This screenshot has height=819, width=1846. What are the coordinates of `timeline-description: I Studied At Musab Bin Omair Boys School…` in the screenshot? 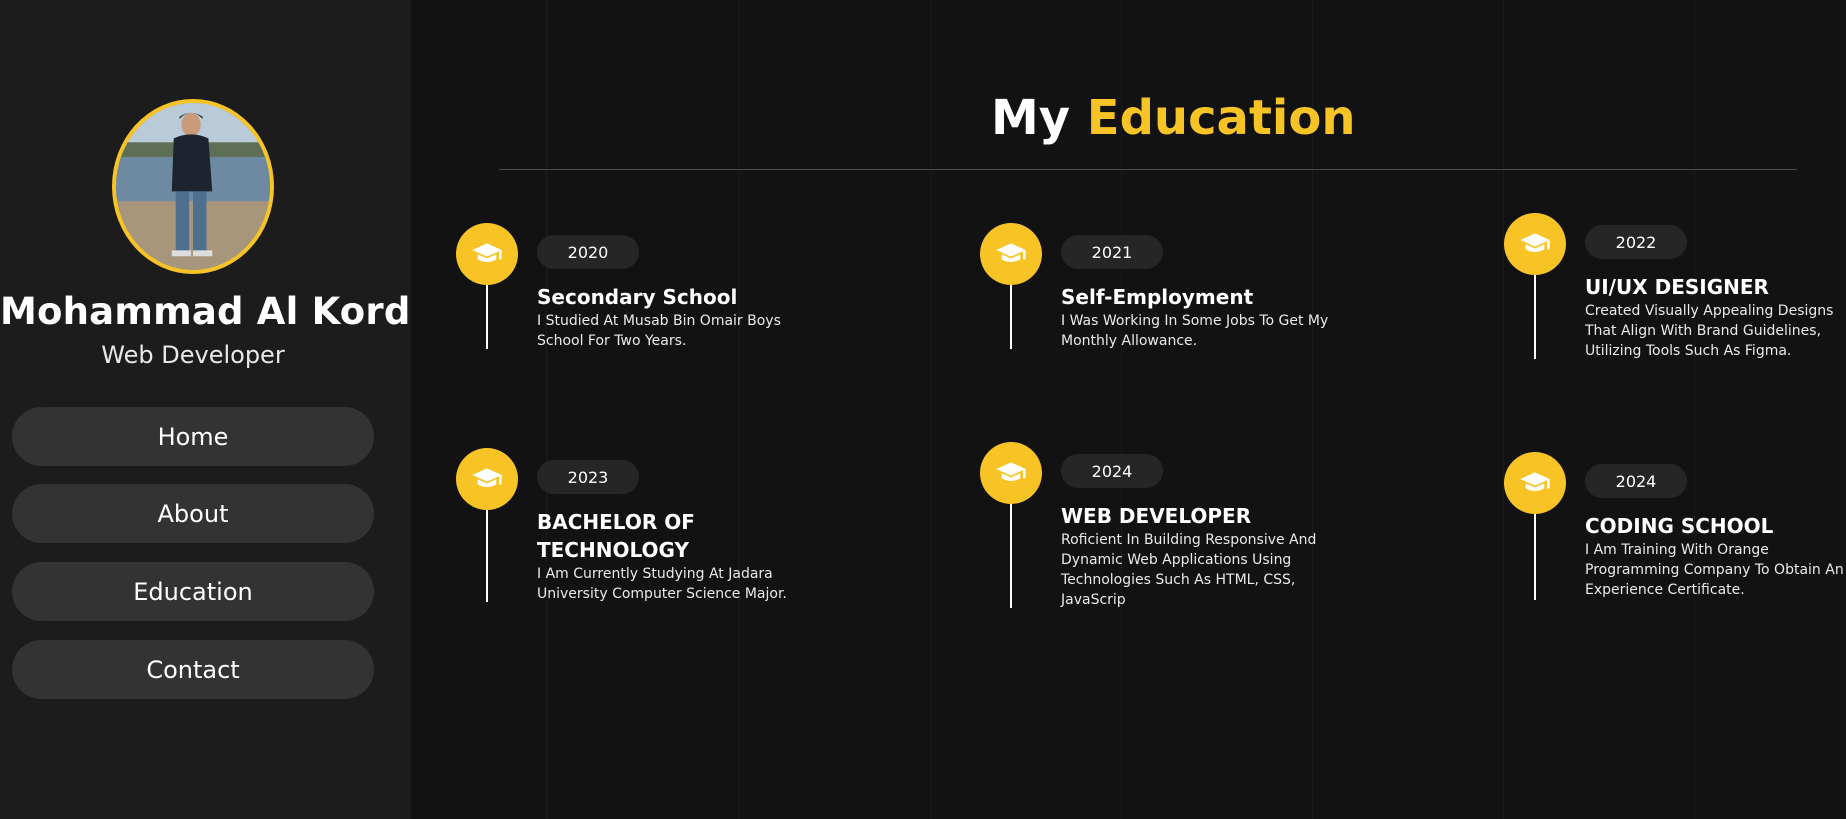 It's located at (659, 331).